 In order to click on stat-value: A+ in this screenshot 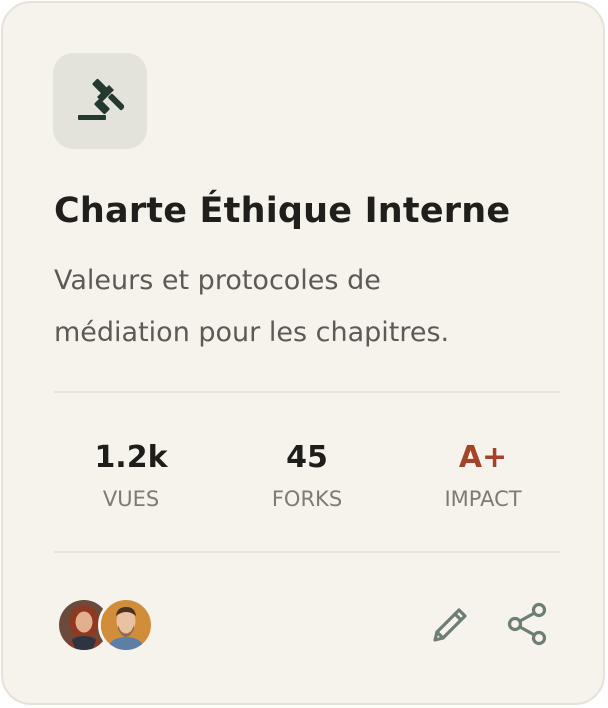, I will do `click(483, 457)`.